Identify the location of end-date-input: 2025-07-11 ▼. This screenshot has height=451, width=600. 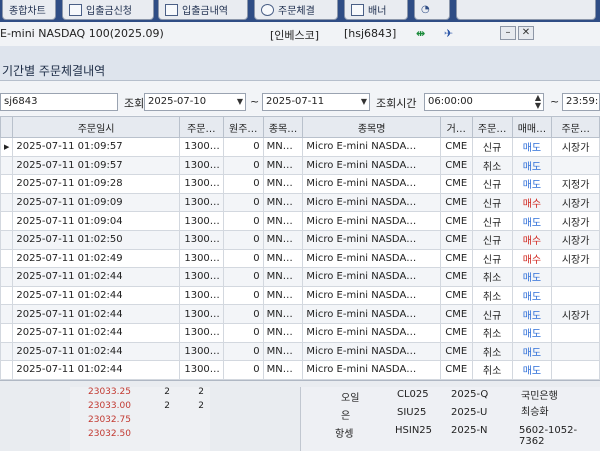
(316, 102).